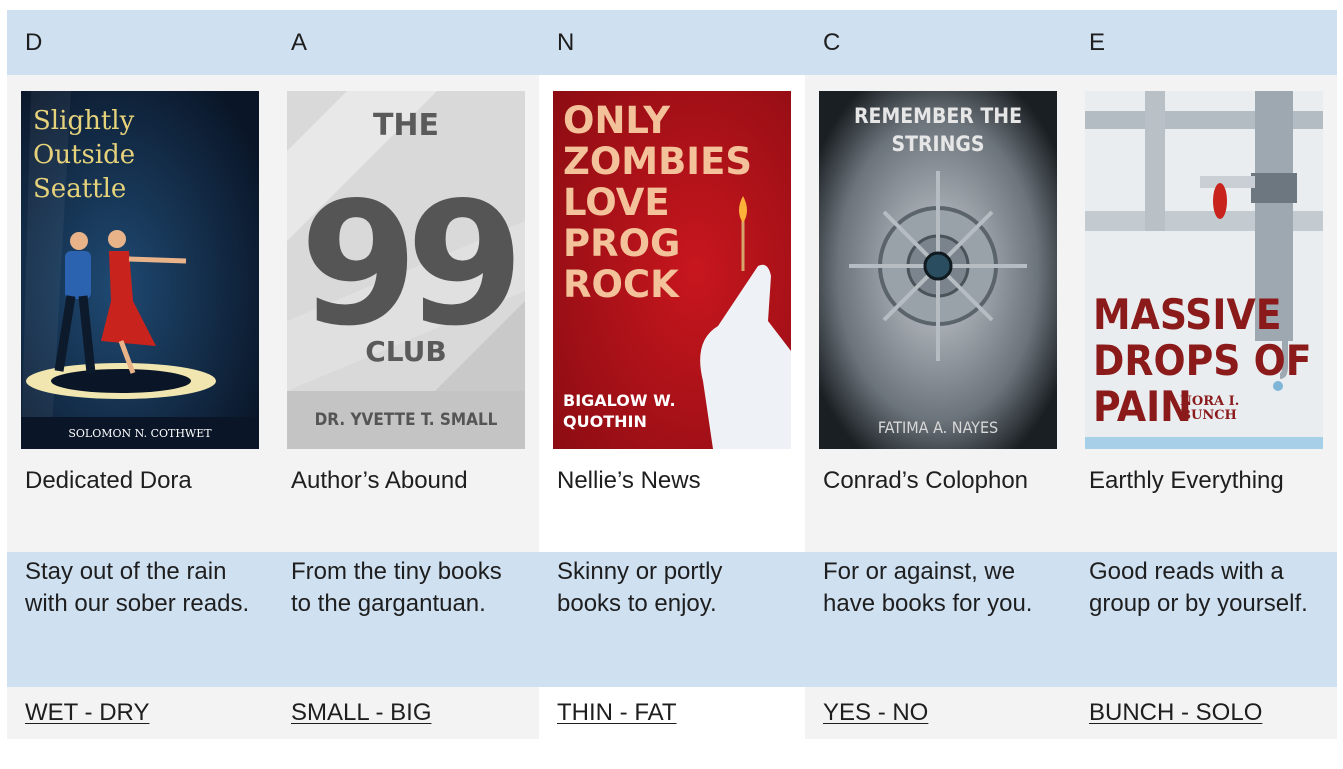 The height and width of the screenshot is (769, 1343). What do you see at coordinates (361, 713) in the screenshot?
I see `category-link: SMALL - BIG` at bounding box center [361, 713].